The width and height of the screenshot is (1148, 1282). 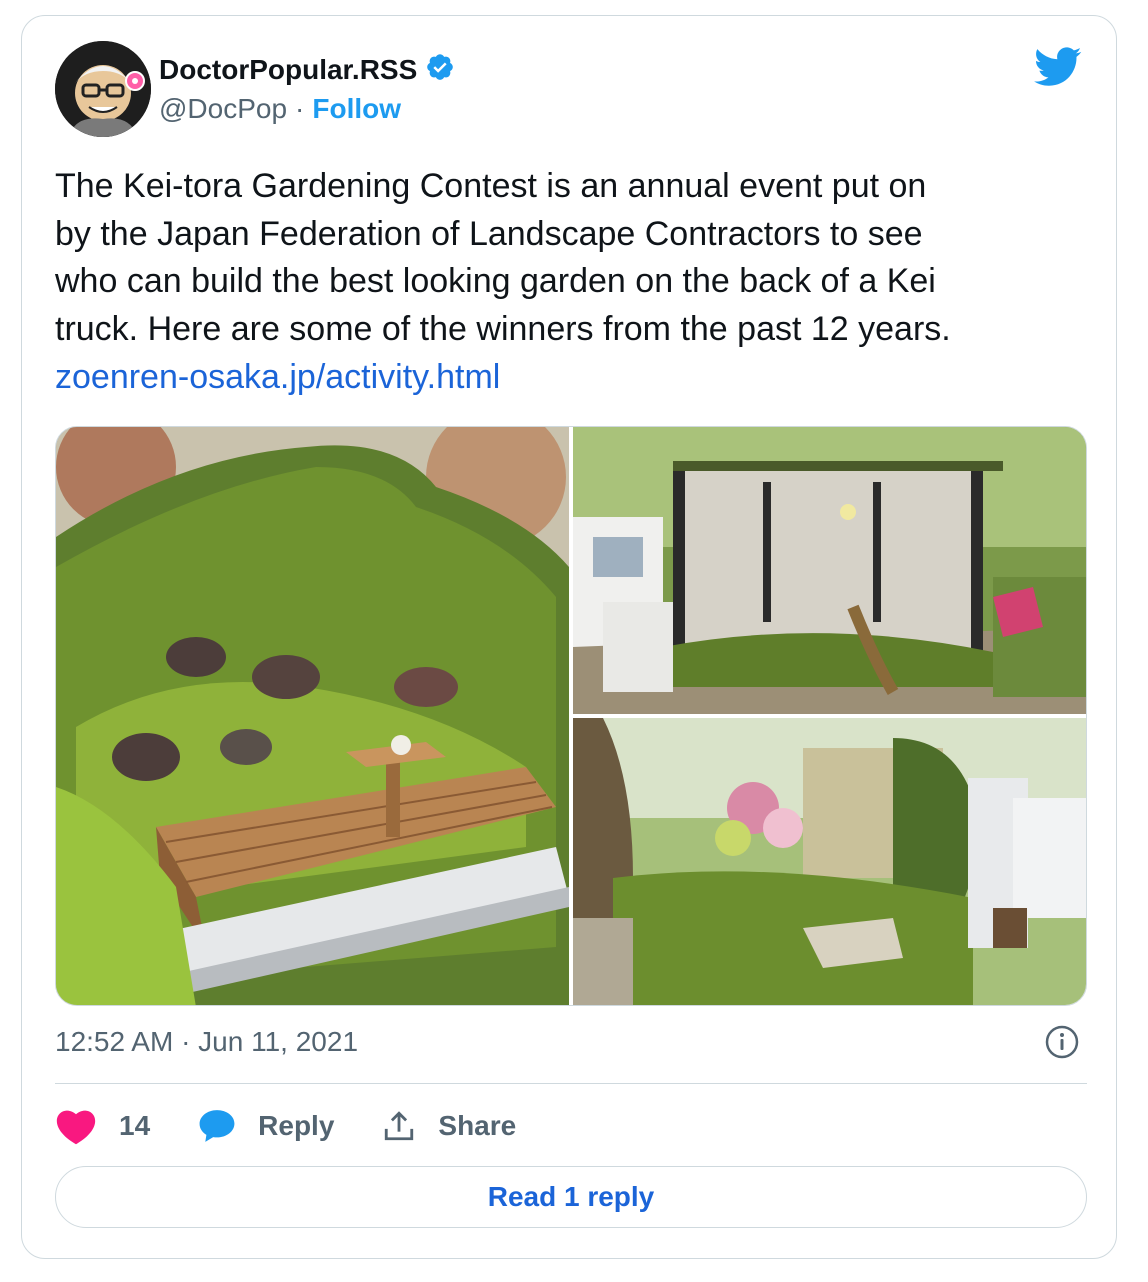 What do you see at coordinates (288, 70) in the screenshot?
I see `author-display-name: DoctorPopular.RSS` at bounding box center [288, 70].